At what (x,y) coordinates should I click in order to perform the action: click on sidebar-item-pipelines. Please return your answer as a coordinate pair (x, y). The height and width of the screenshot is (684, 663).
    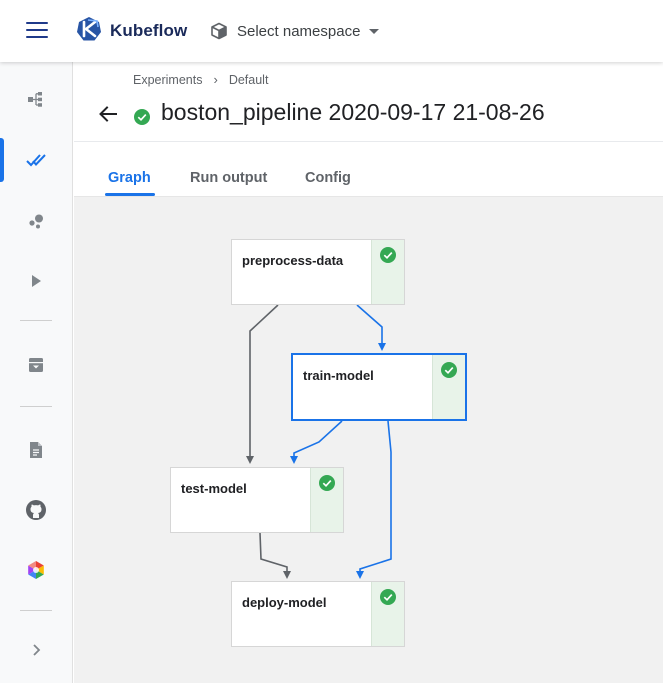
    Looking at the image, I should click on (36, 99).